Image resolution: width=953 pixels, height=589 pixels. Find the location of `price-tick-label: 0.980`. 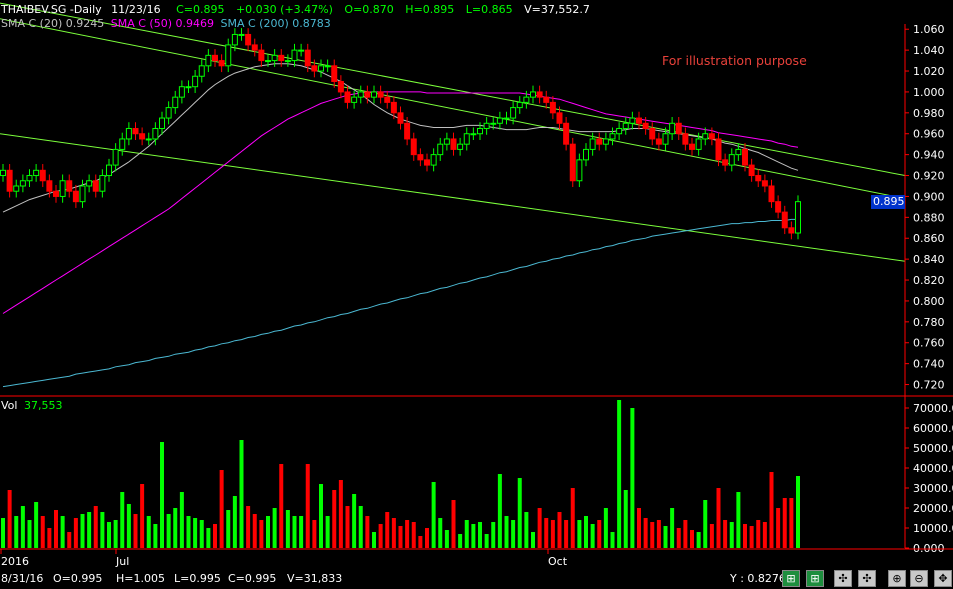

price-tick-label: 0.980 is located at coordinates (929, 113).